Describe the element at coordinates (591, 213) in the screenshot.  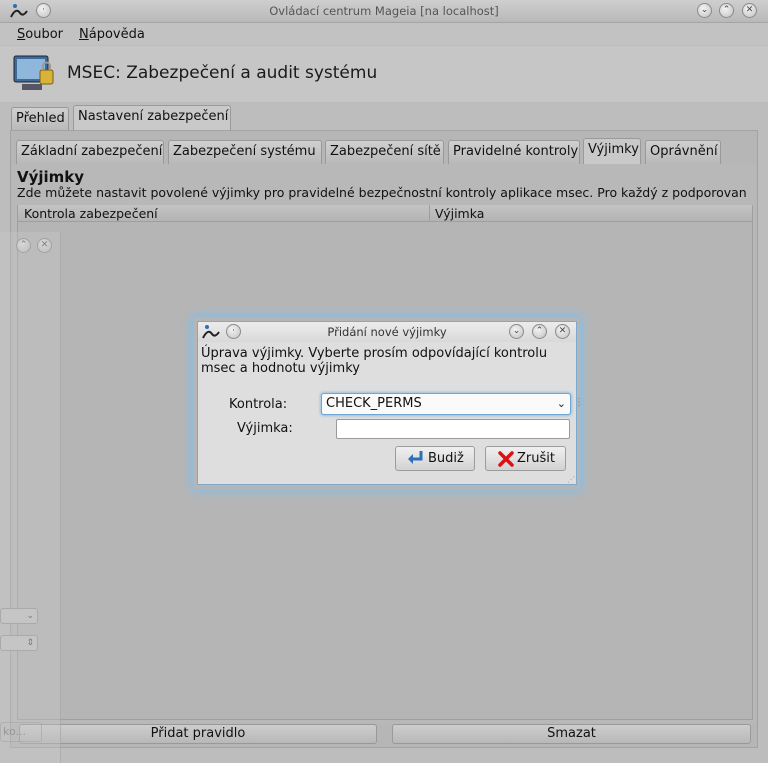
I see `column-header-vyjimka: Výjimka` at that location.